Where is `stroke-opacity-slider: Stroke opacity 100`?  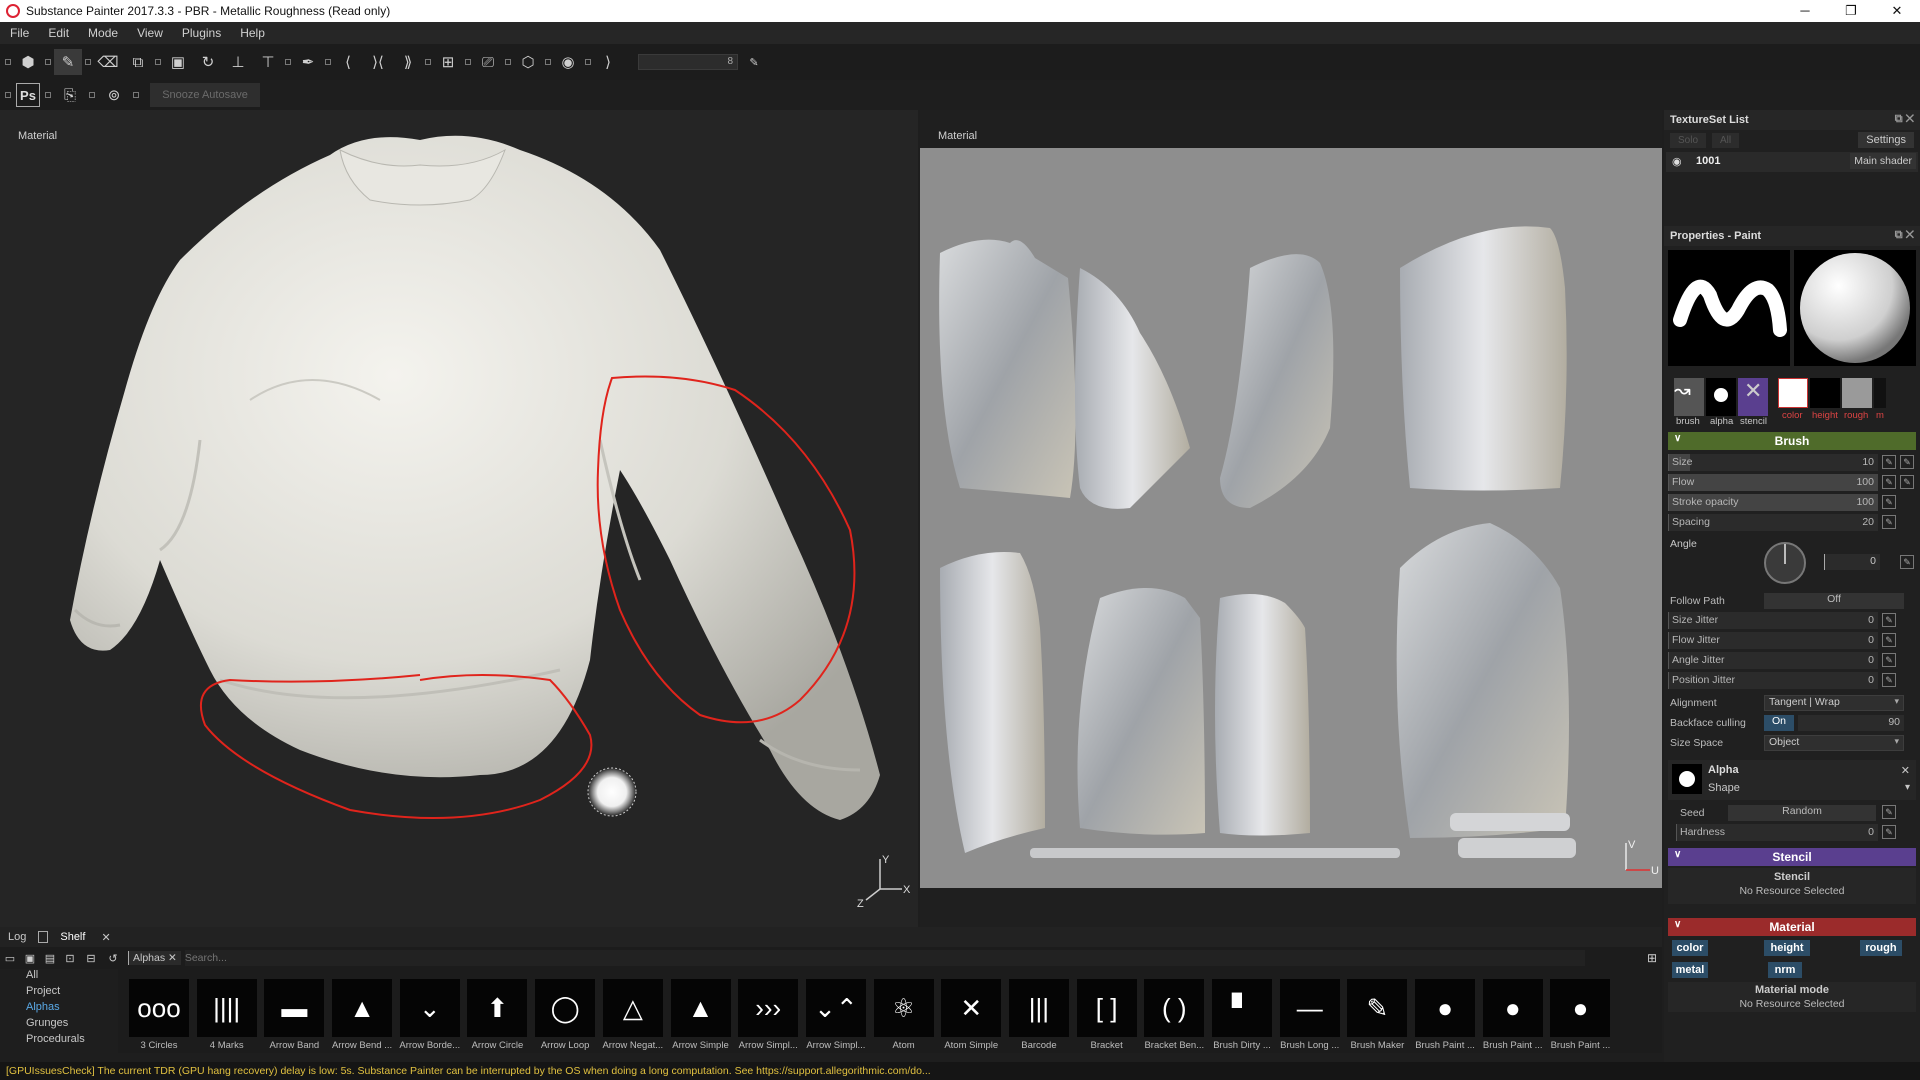 stroke-opacity-slider: Stroke opacity 100 is located at coordinates (1773, 502).